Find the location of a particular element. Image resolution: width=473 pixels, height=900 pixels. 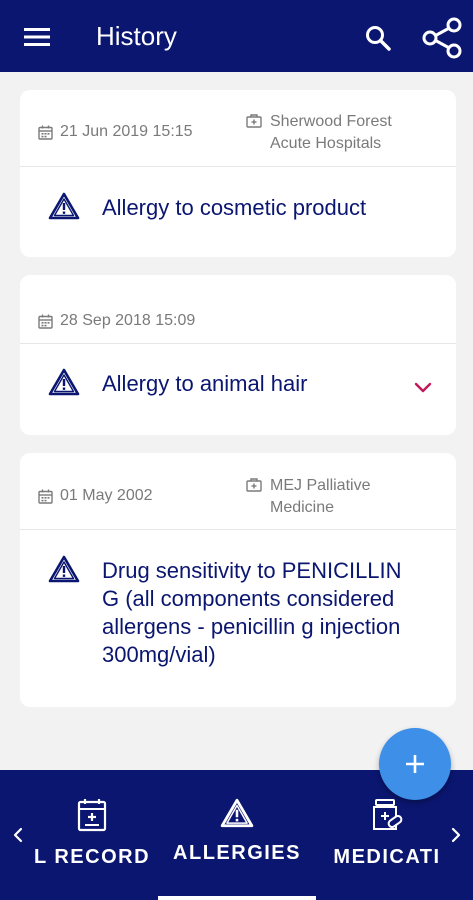

record-location: MEJ Palliative Medicine is located at coordinates (308, 497).